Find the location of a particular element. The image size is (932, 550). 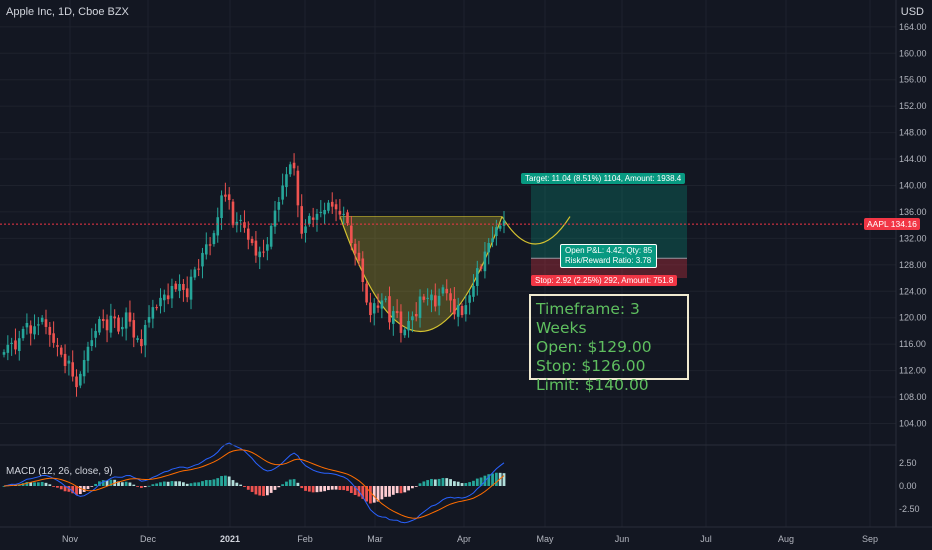

pnl-line: Open P&L: 4.42, Qty: 85 is located at coordinates (609, 250).